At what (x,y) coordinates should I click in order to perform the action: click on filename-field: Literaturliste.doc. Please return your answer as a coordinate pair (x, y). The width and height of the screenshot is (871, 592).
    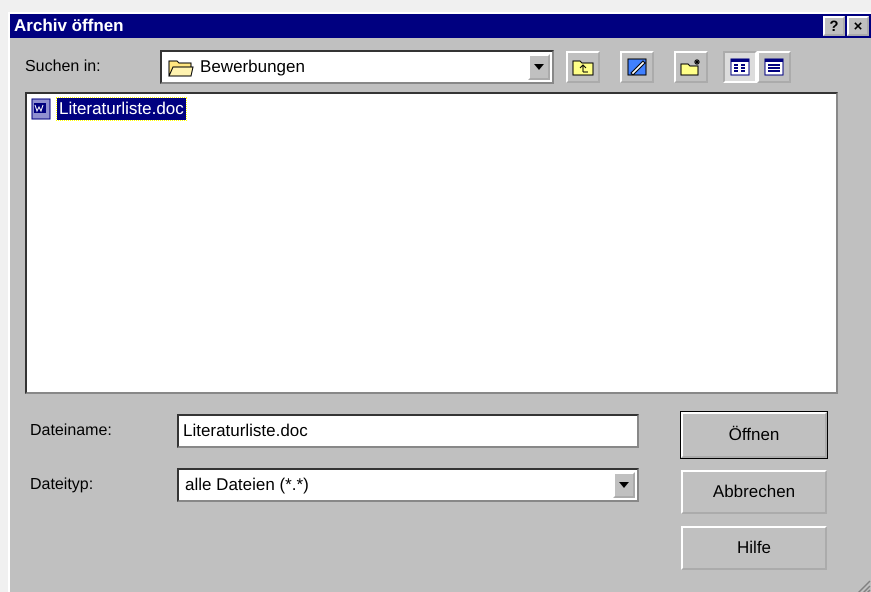
    Looking at the image, I should click on (408, 431).